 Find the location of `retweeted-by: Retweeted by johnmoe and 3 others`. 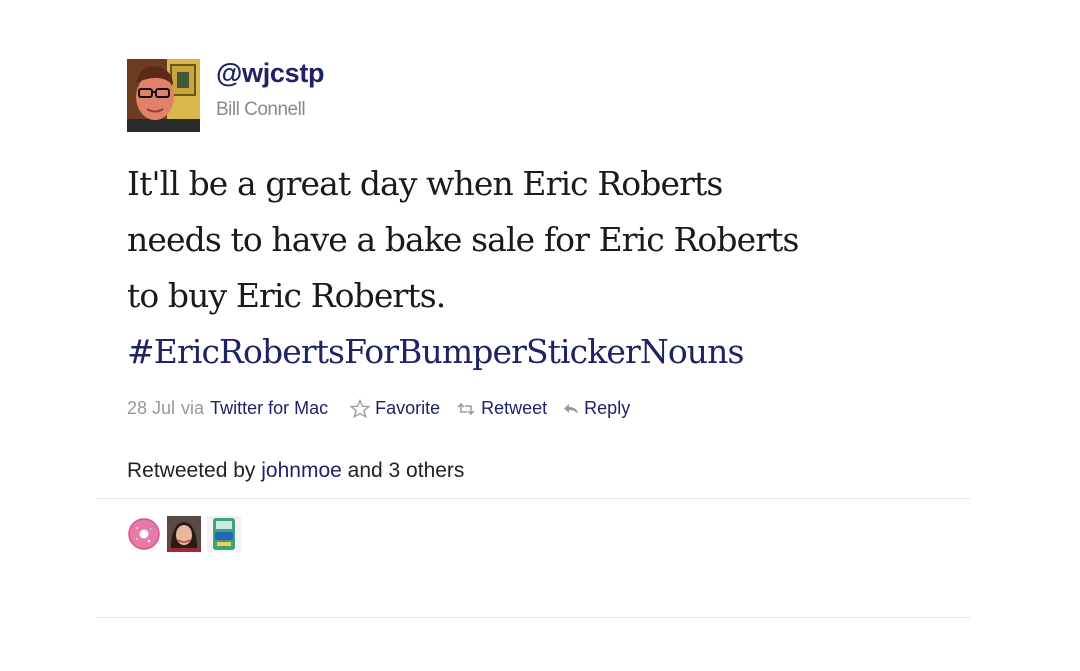

retweeted-by: Retweeted by johnmoe and 3 others is located at coordinates (295, 471).